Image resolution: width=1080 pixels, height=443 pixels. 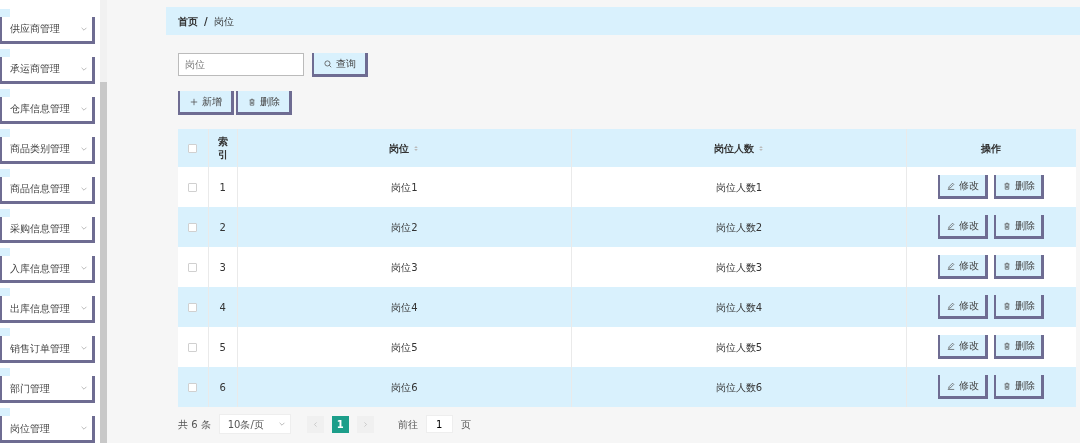 I want to click on chevron-right-icon, so click(x=365, y=424).